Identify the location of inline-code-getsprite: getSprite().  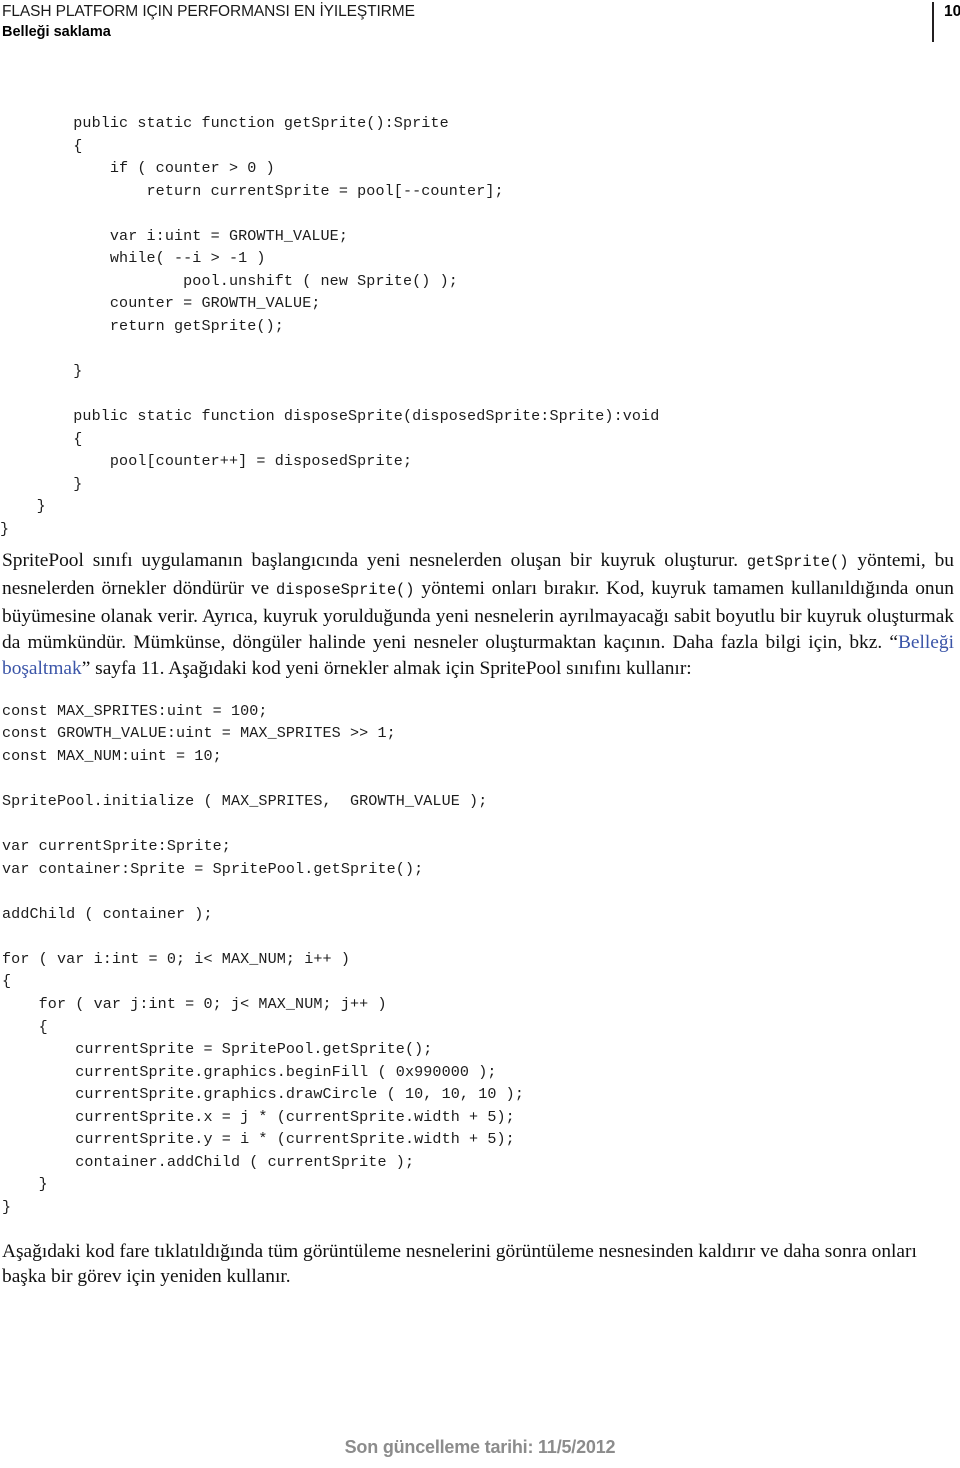
(797, 562).